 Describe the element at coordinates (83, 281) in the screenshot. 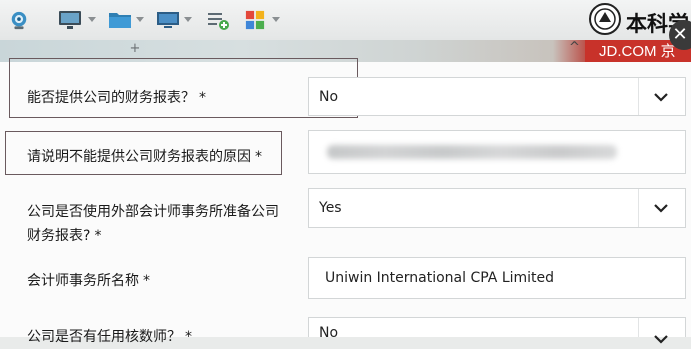

I see `question-label: 会计师事务所名称` at that location.